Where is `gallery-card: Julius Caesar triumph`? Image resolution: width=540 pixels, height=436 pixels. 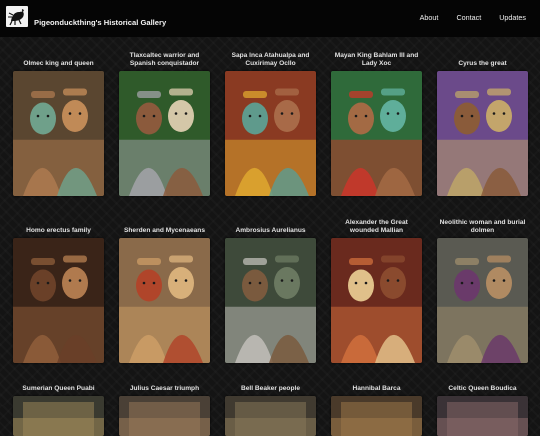
gallery-card: Julius Caesar triumph is located at coordinates (164, 406).